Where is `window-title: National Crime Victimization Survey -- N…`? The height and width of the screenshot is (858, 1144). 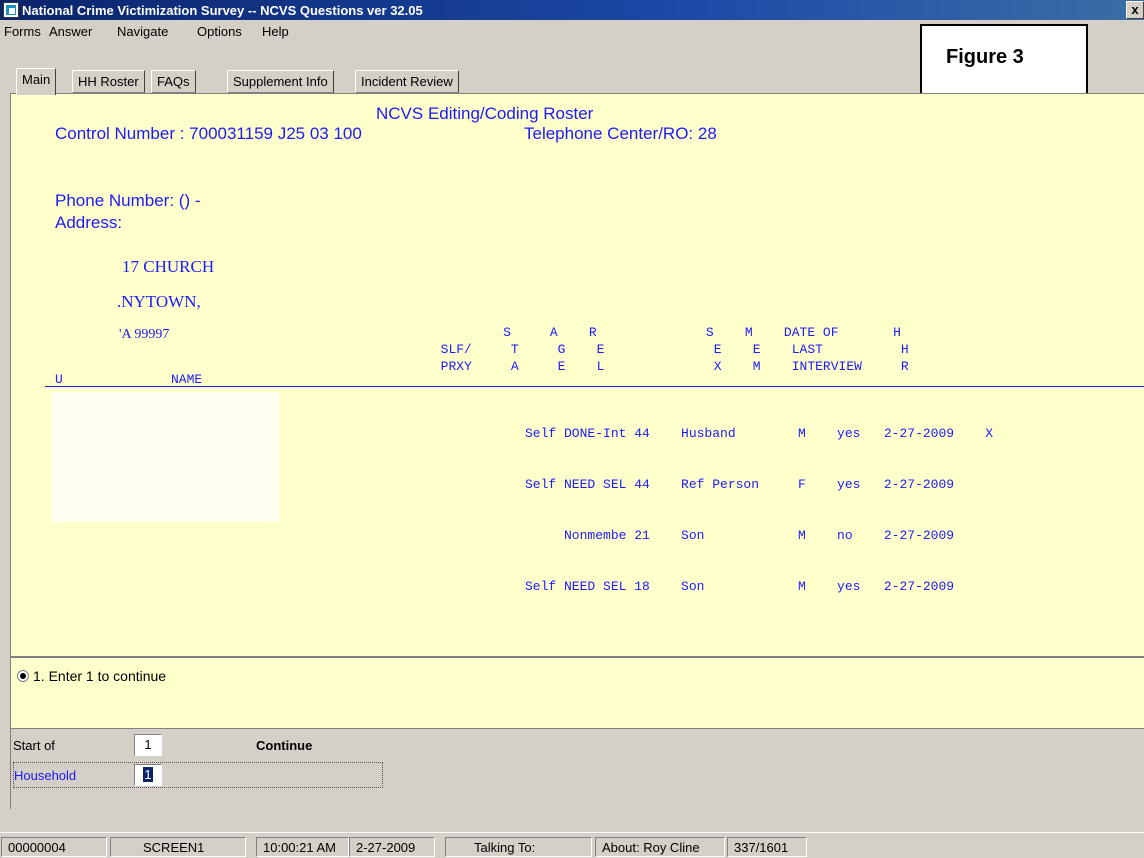
window-title: National Crime Victimization Survey -- N… is located at coordinates (222, 10).